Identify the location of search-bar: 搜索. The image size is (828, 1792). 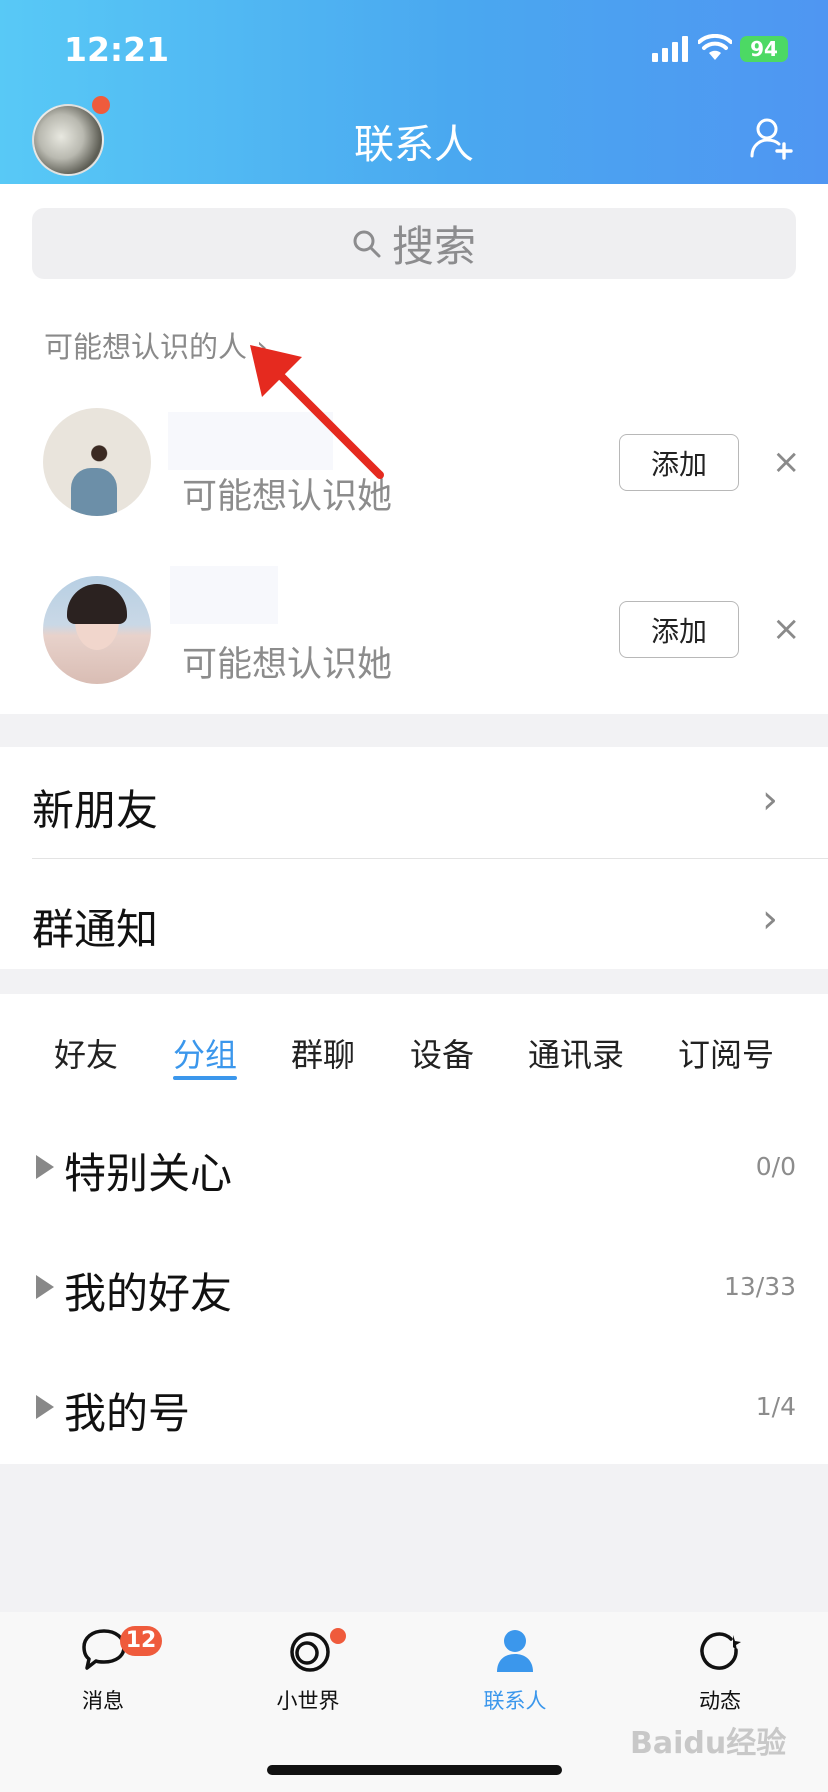
(414, 243).